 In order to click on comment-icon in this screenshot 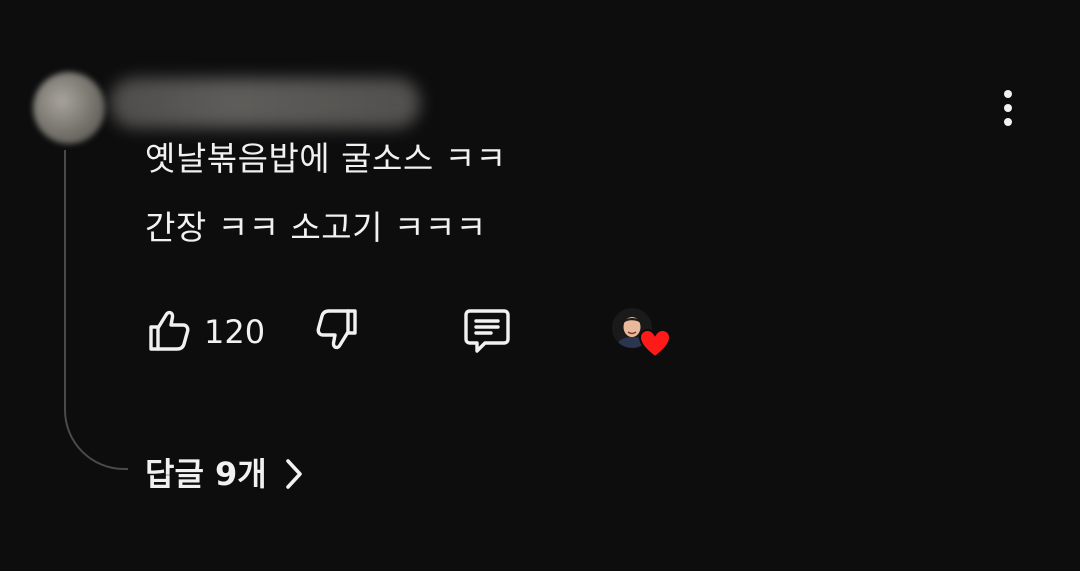, I will do `click(487, 331)`.